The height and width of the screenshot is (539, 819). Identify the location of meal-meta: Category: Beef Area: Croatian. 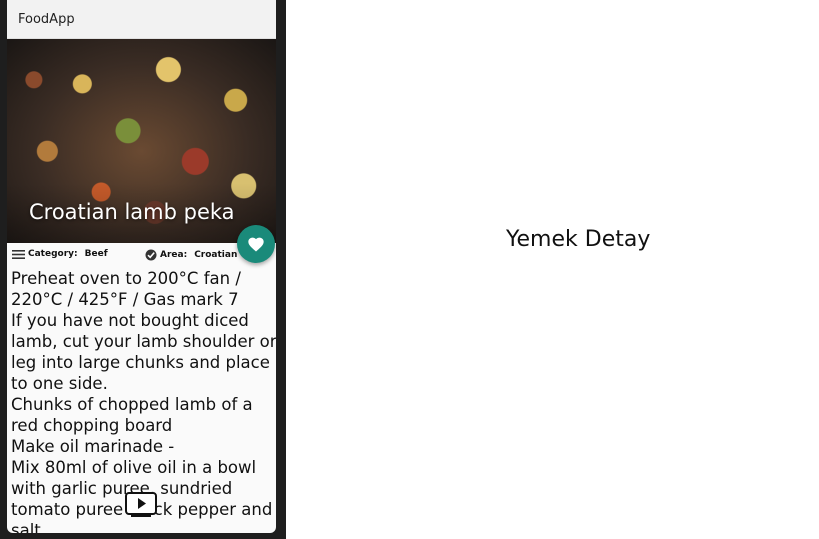
(141, 255).